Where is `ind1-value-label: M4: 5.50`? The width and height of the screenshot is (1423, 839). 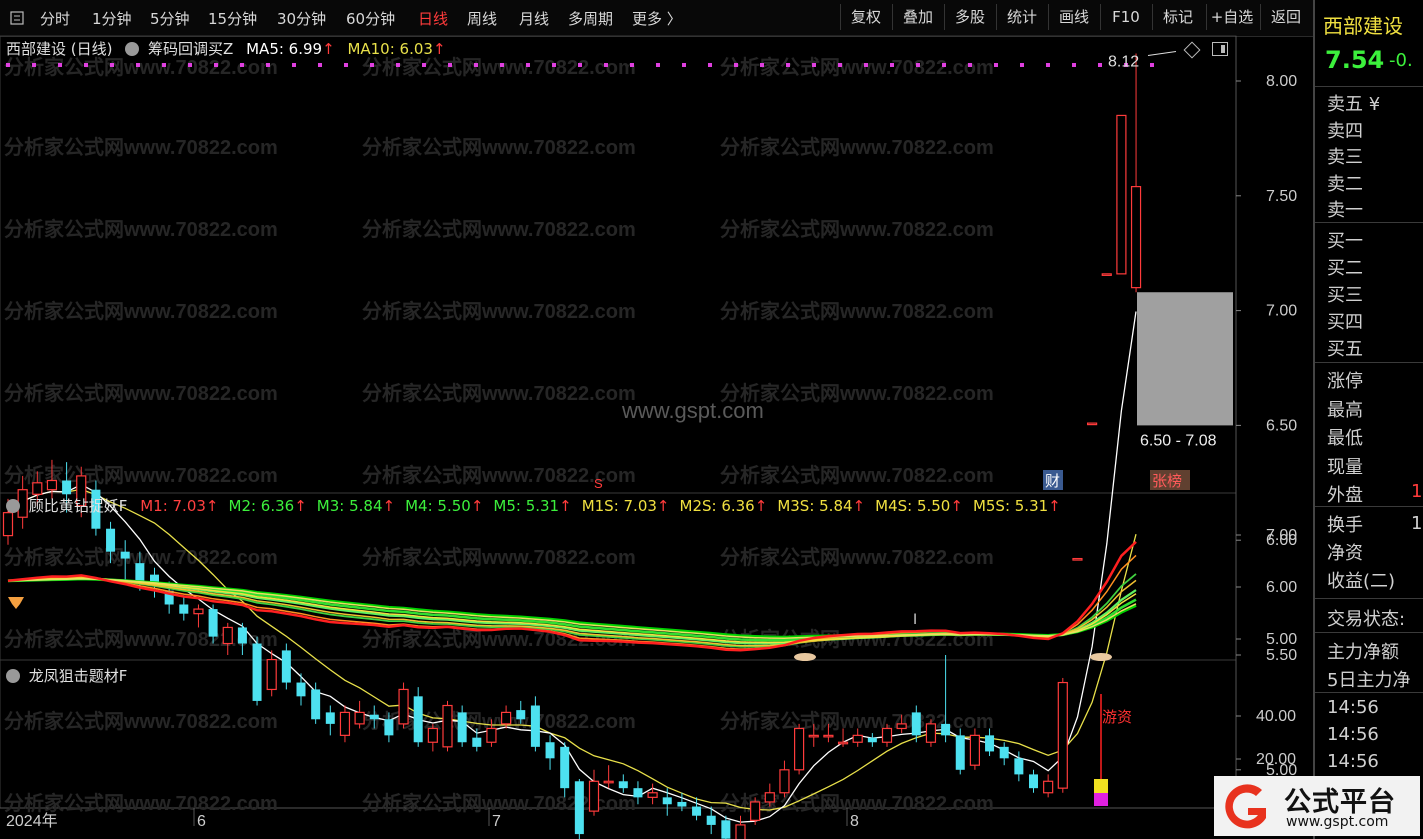
ind1-value-label: M4: 5.50 is located at coordinates (438, 506).